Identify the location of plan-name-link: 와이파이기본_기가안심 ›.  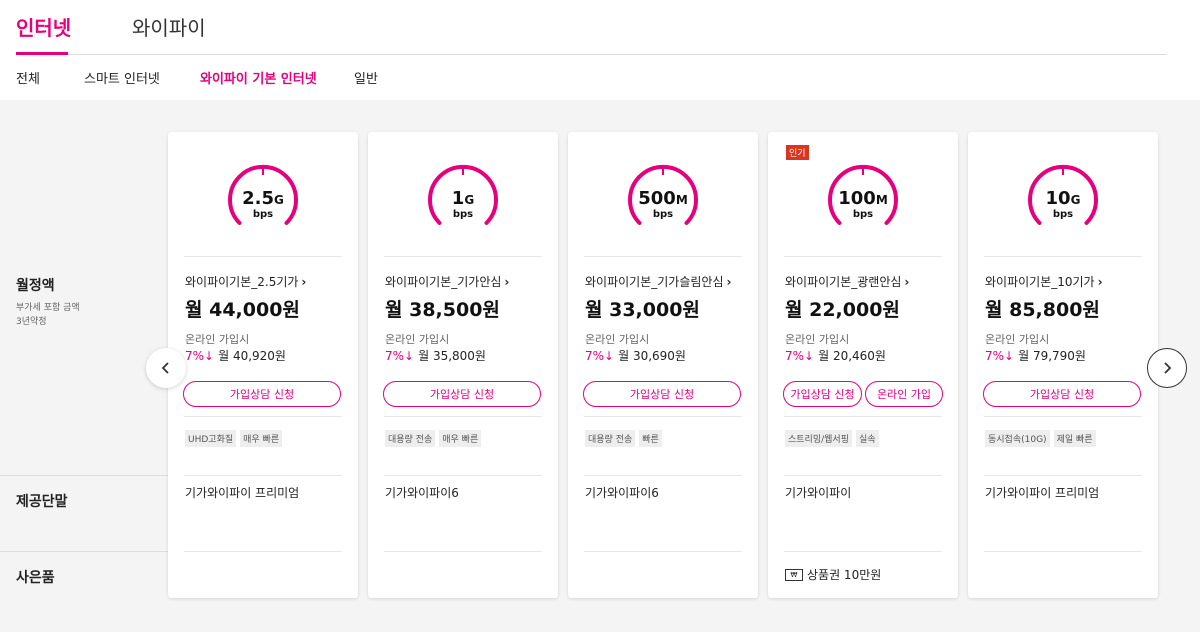
(447, 281).